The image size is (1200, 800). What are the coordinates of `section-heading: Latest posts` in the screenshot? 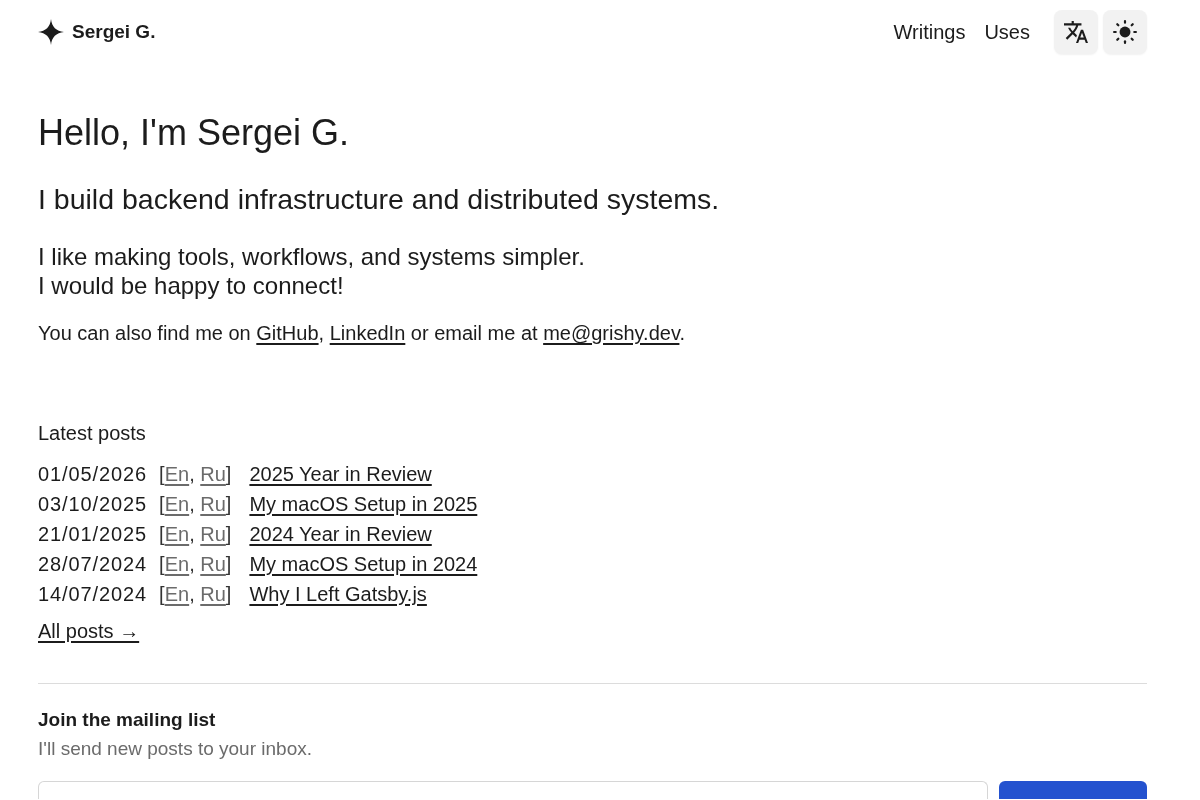 It's located at (92, 433).